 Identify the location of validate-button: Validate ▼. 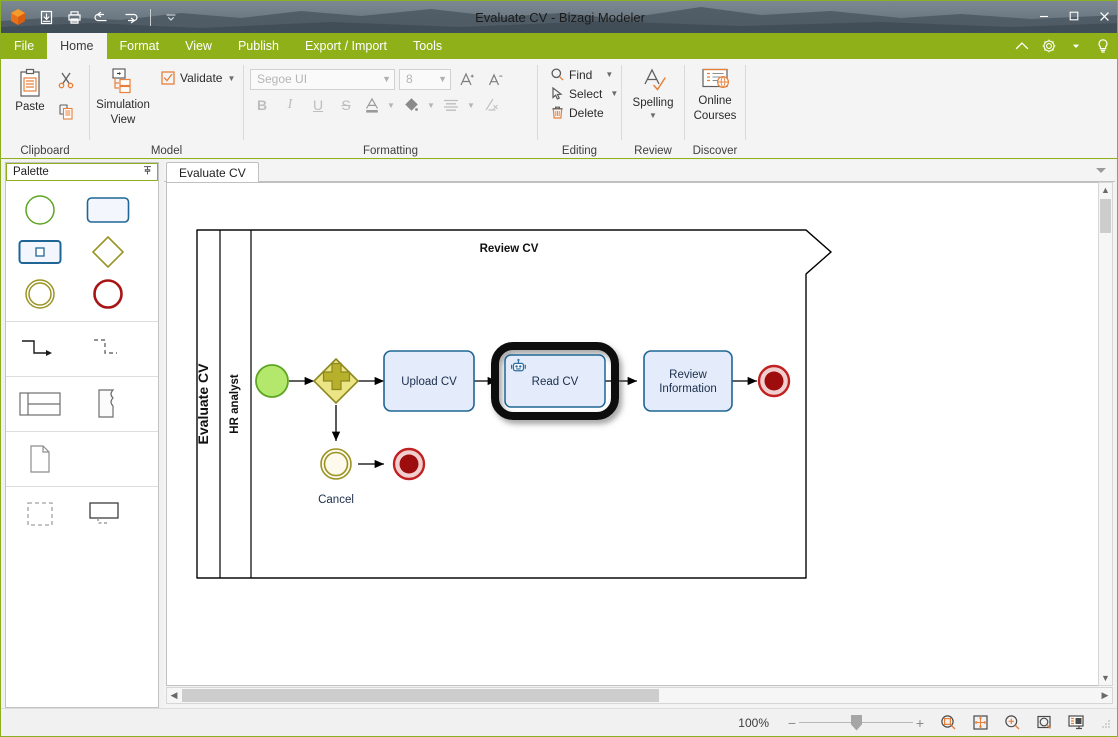
(198, 78).